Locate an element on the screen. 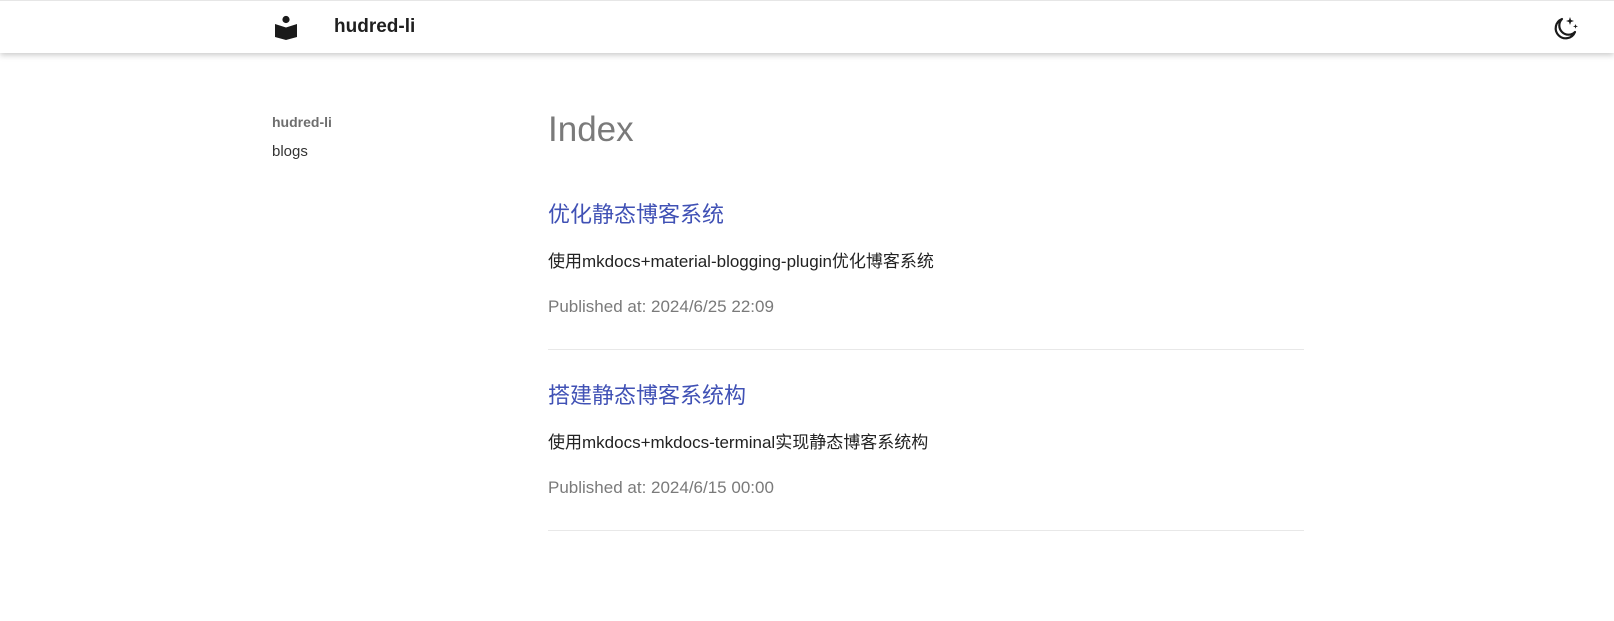 The width and height of the screenshot is (1614, 621). post-published-date: Published at: 2024/6/25 22:09 is located at coordinates (661, 306).